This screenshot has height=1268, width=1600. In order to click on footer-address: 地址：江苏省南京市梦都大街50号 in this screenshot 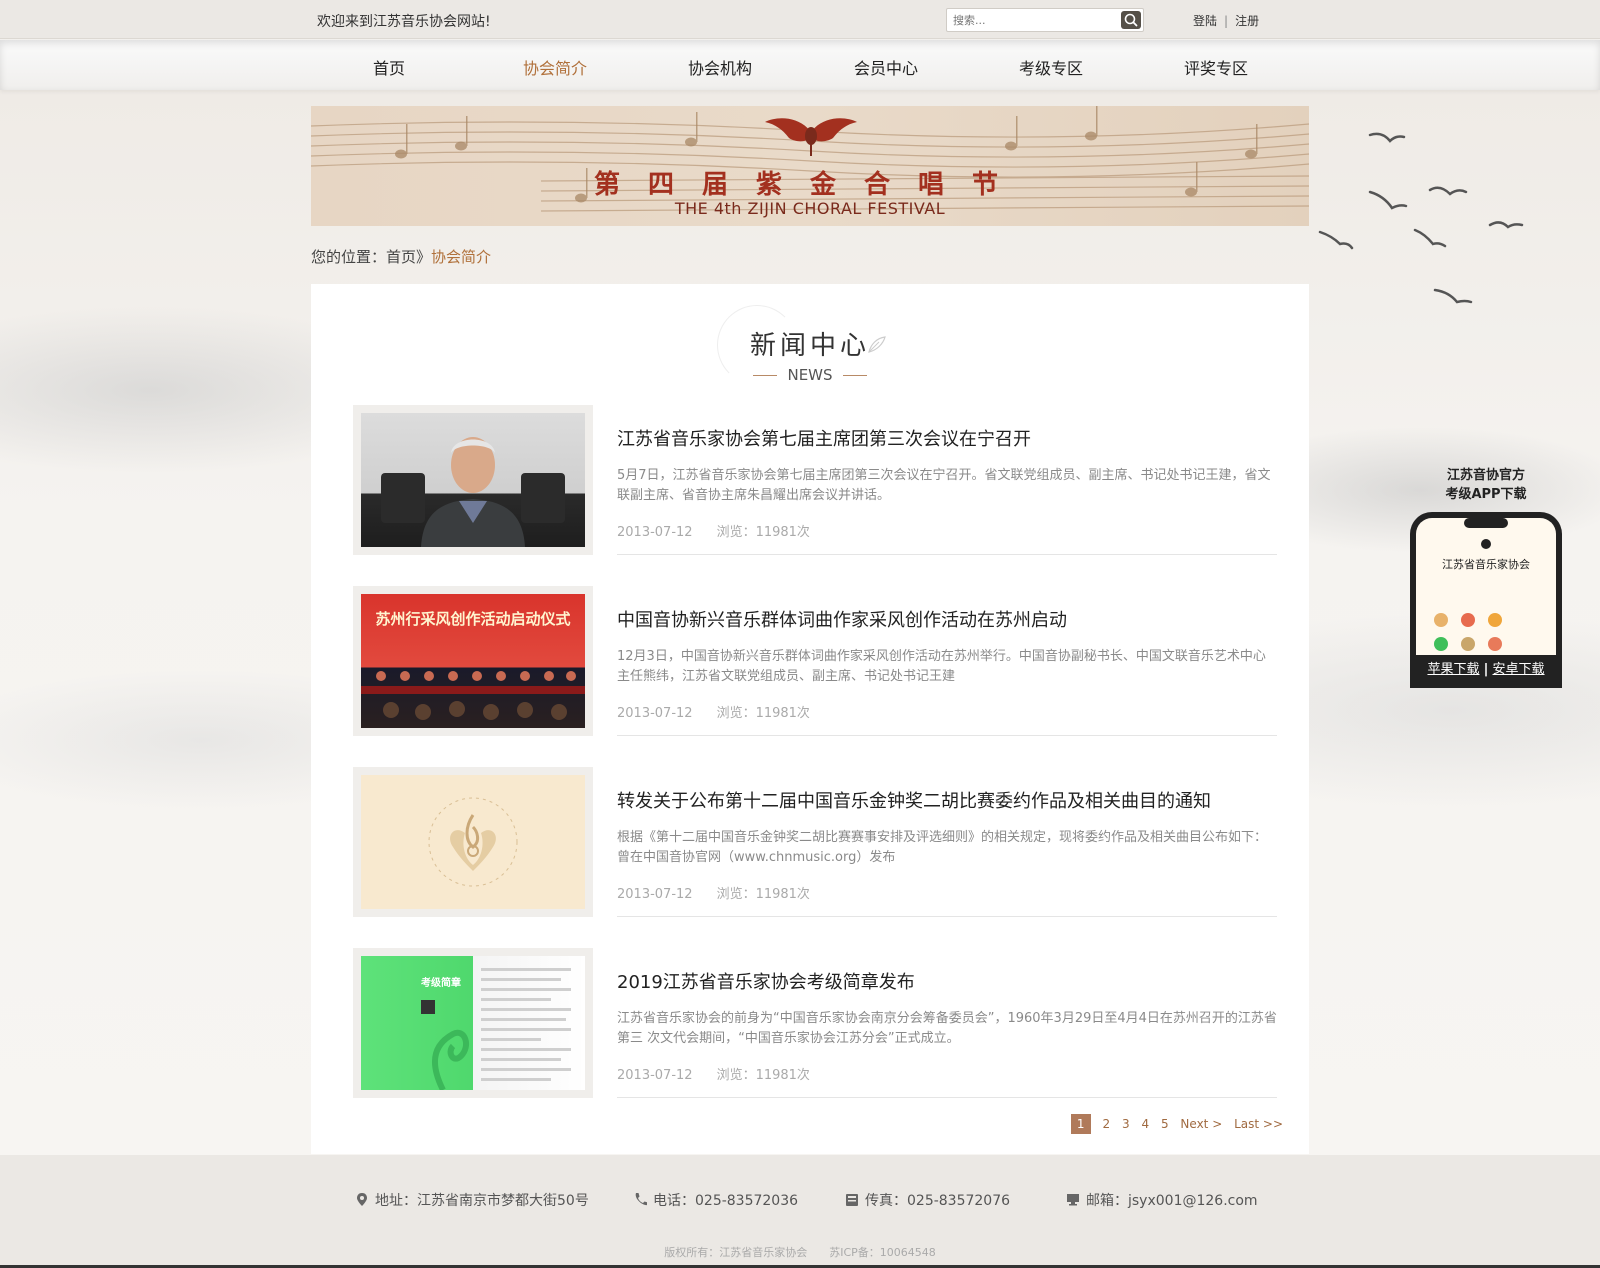, I will do `click(472, 1200)`.